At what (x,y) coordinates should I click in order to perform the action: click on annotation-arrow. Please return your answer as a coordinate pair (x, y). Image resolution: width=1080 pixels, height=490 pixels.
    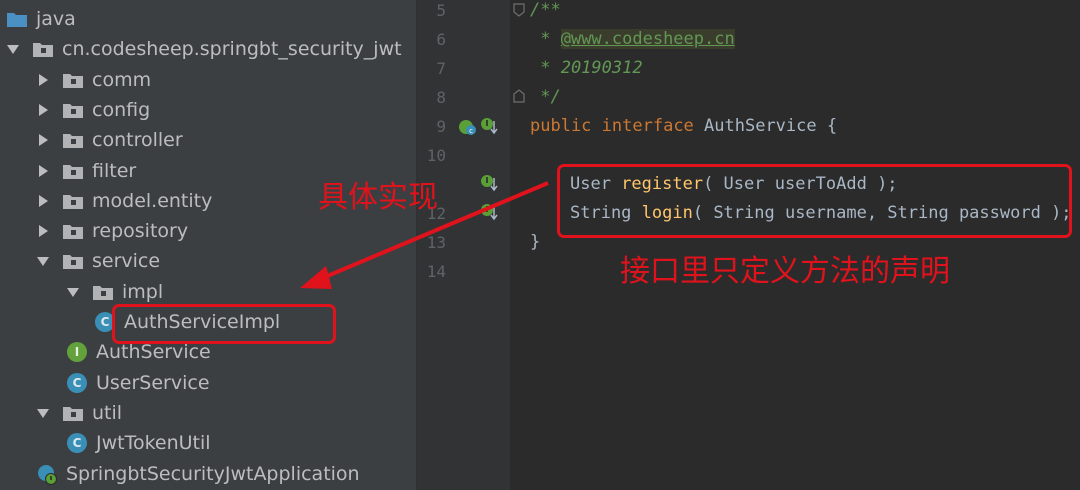
    Looking at the image, I should click on (424, 235).